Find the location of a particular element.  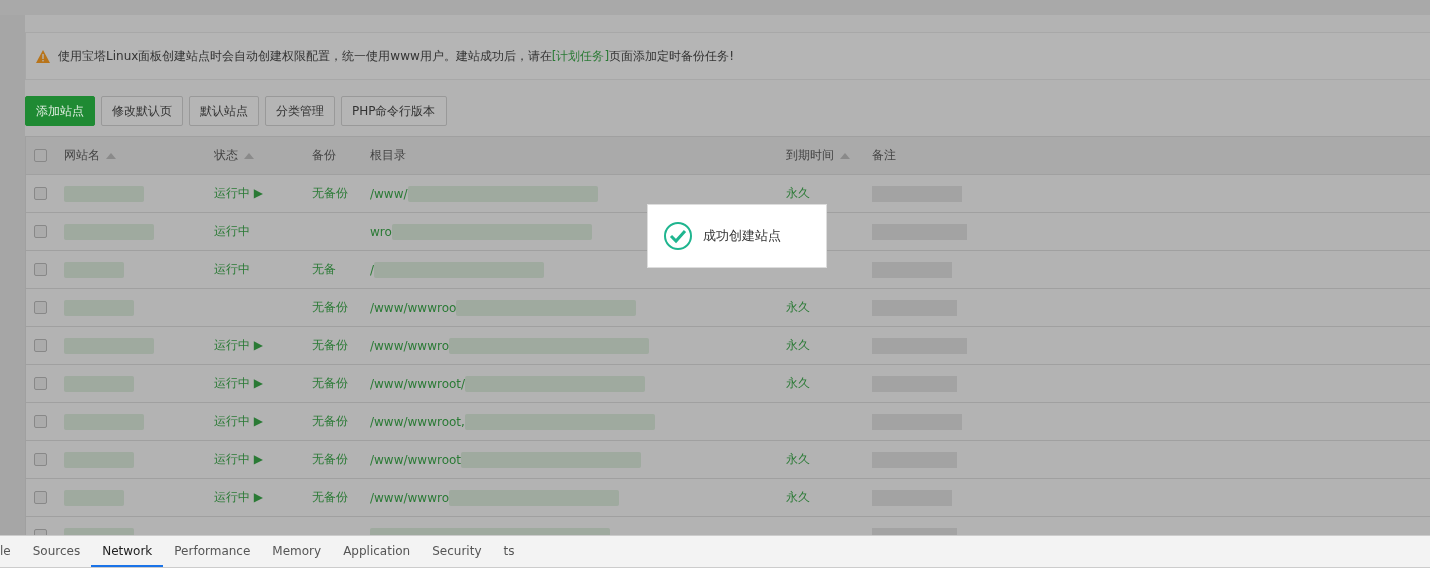

column-header: 根目录 is located at coordinates (388, 155).